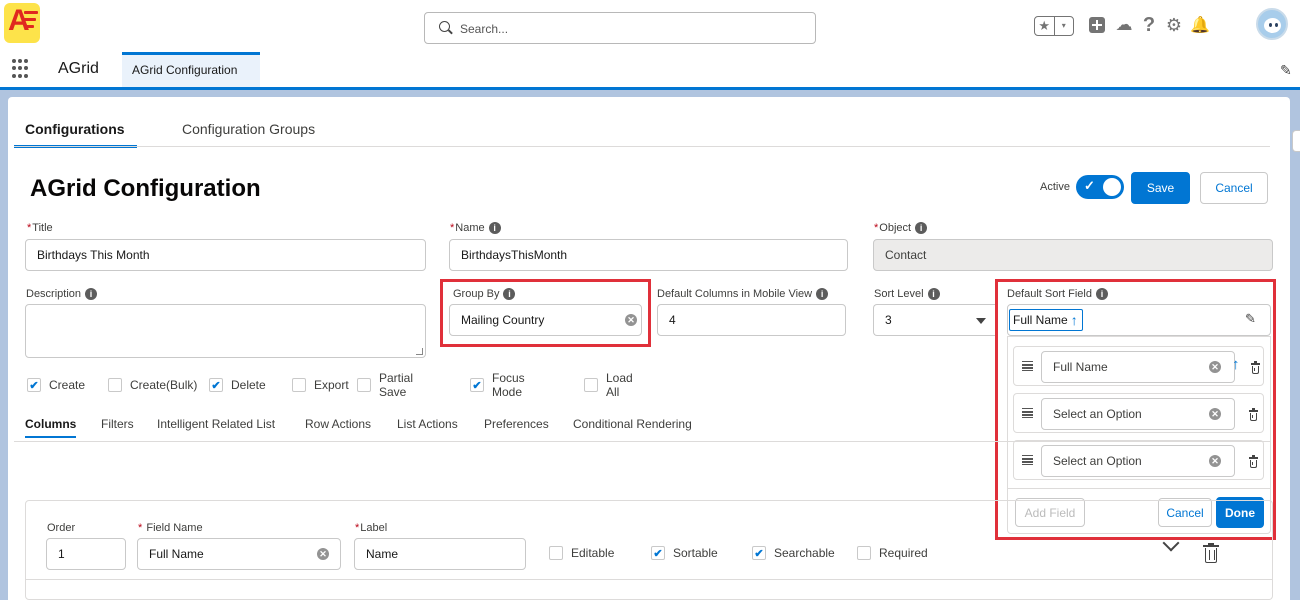 The width and height of the screenshot is (1300, 600). Describe the element at coordinates (75, 134) in the screenshot. I see `tab-configurations: Configurations` at that location.